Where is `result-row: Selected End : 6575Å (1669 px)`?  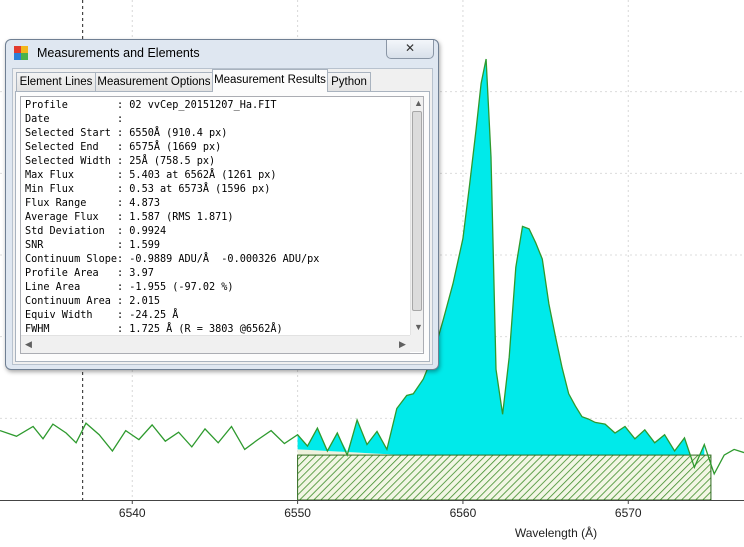
result-row: Selected End : 6575Å (1669 px) is located at coordinates (123, 147).